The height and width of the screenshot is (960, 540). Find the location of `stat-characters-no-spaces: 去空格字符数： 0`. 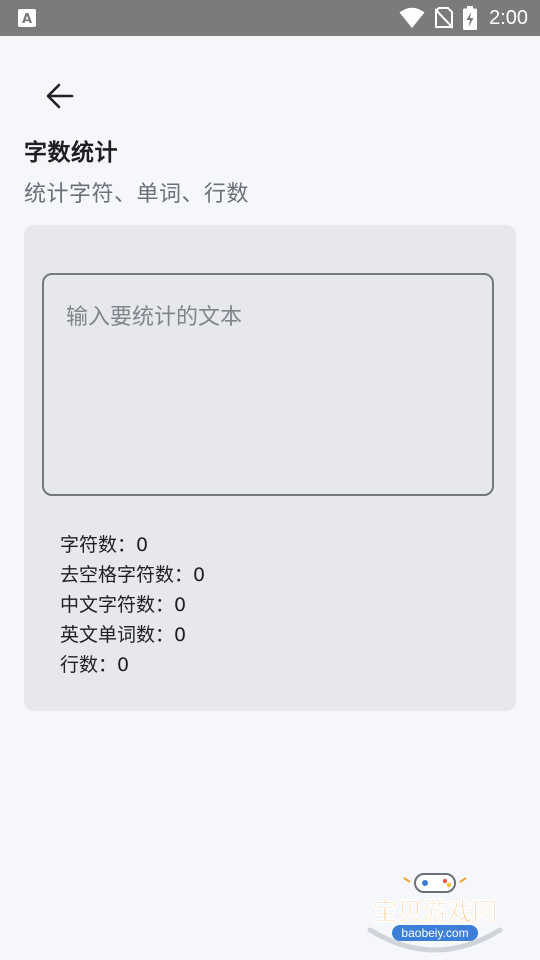

stat-characters-no-spaces: 去空格字符数： 0 is located at coordinates (132, 575).